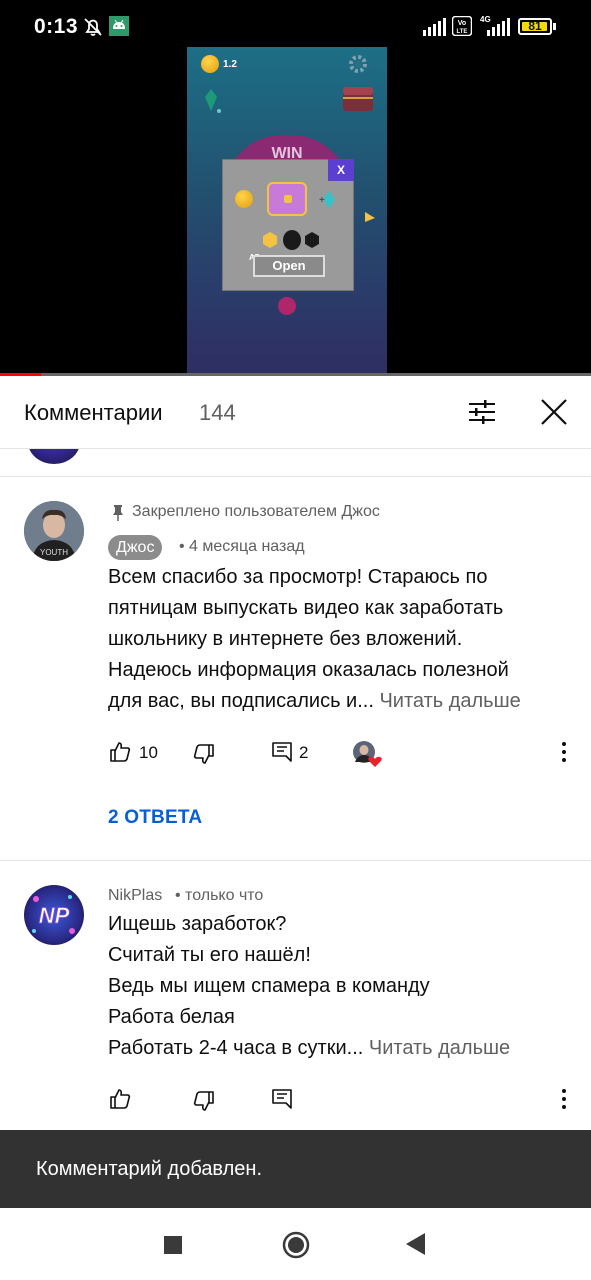 The width and height of the screenshot is (591, 1280). What do you see at coordinates (209, 955) in the screenshot?
I see `comment-text-line: Считай ты его нашёл!` at bounding box center [209, 955].